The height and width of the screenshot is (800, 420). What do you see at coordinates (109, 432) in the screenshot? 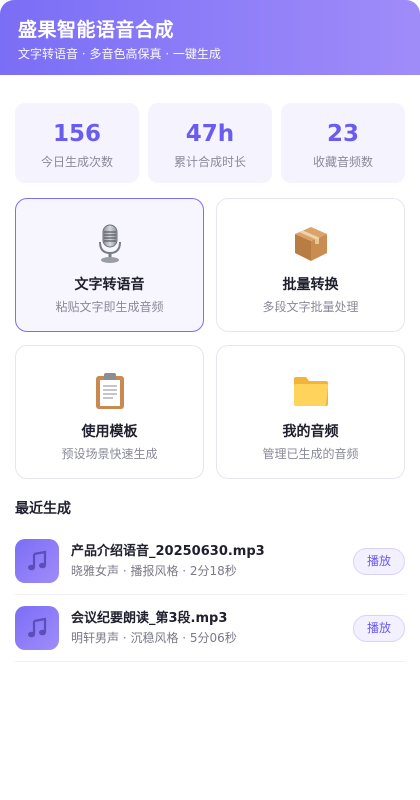
I see `feature-title: 使用模板` at bounding box center [109, 432].